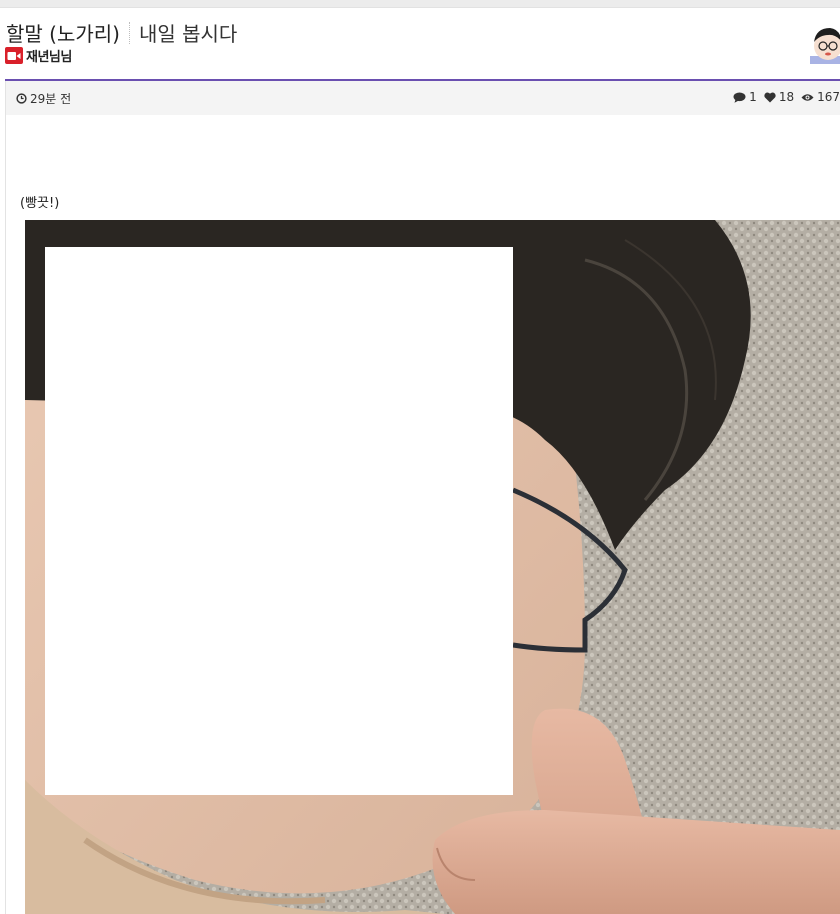 This screenshot has height=914, width=840. I want to click on comment-count-value: 1, so click(753, 97).